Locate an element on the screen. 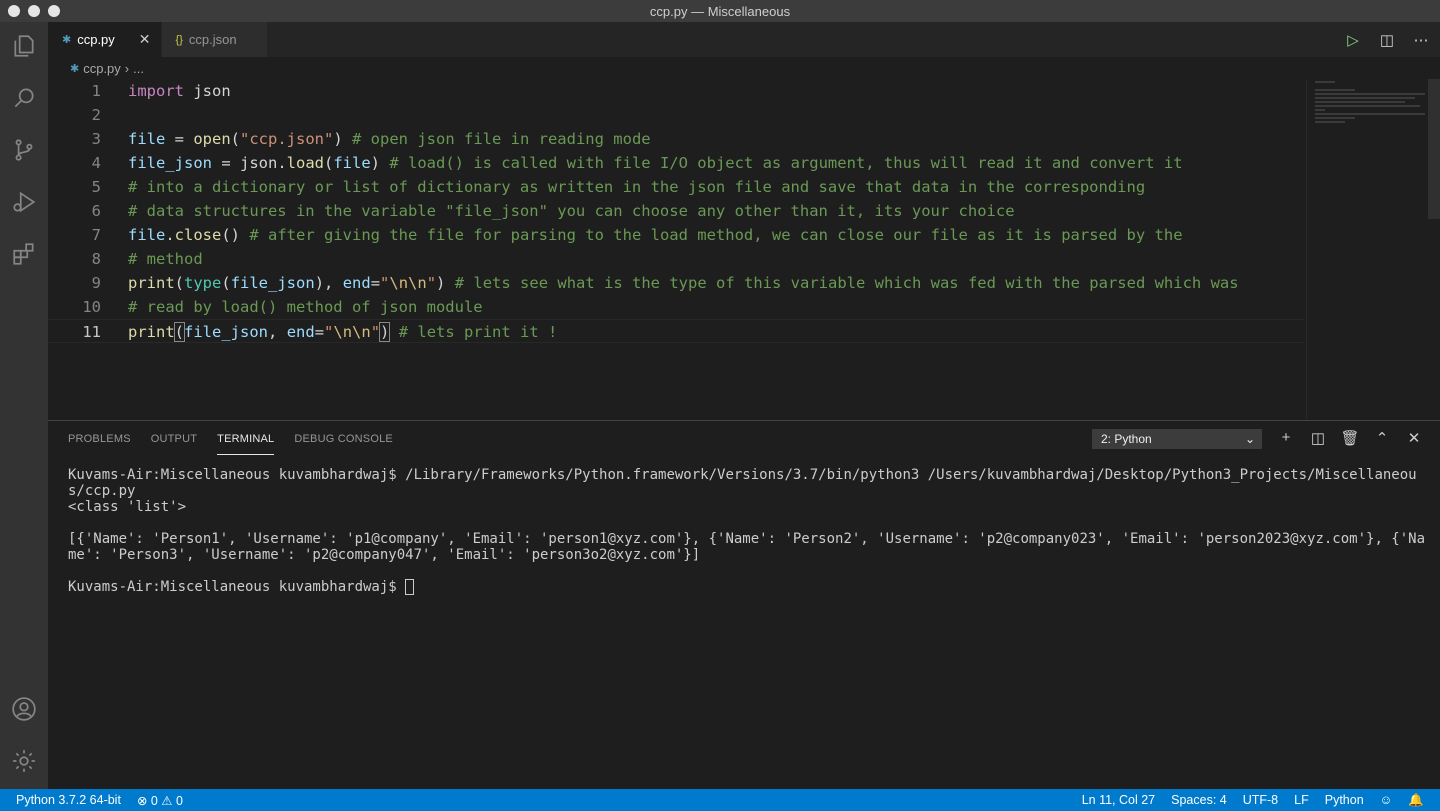 The image size is (1440, 811). tab-label: ccp.py is located at coordinates (96, 39).